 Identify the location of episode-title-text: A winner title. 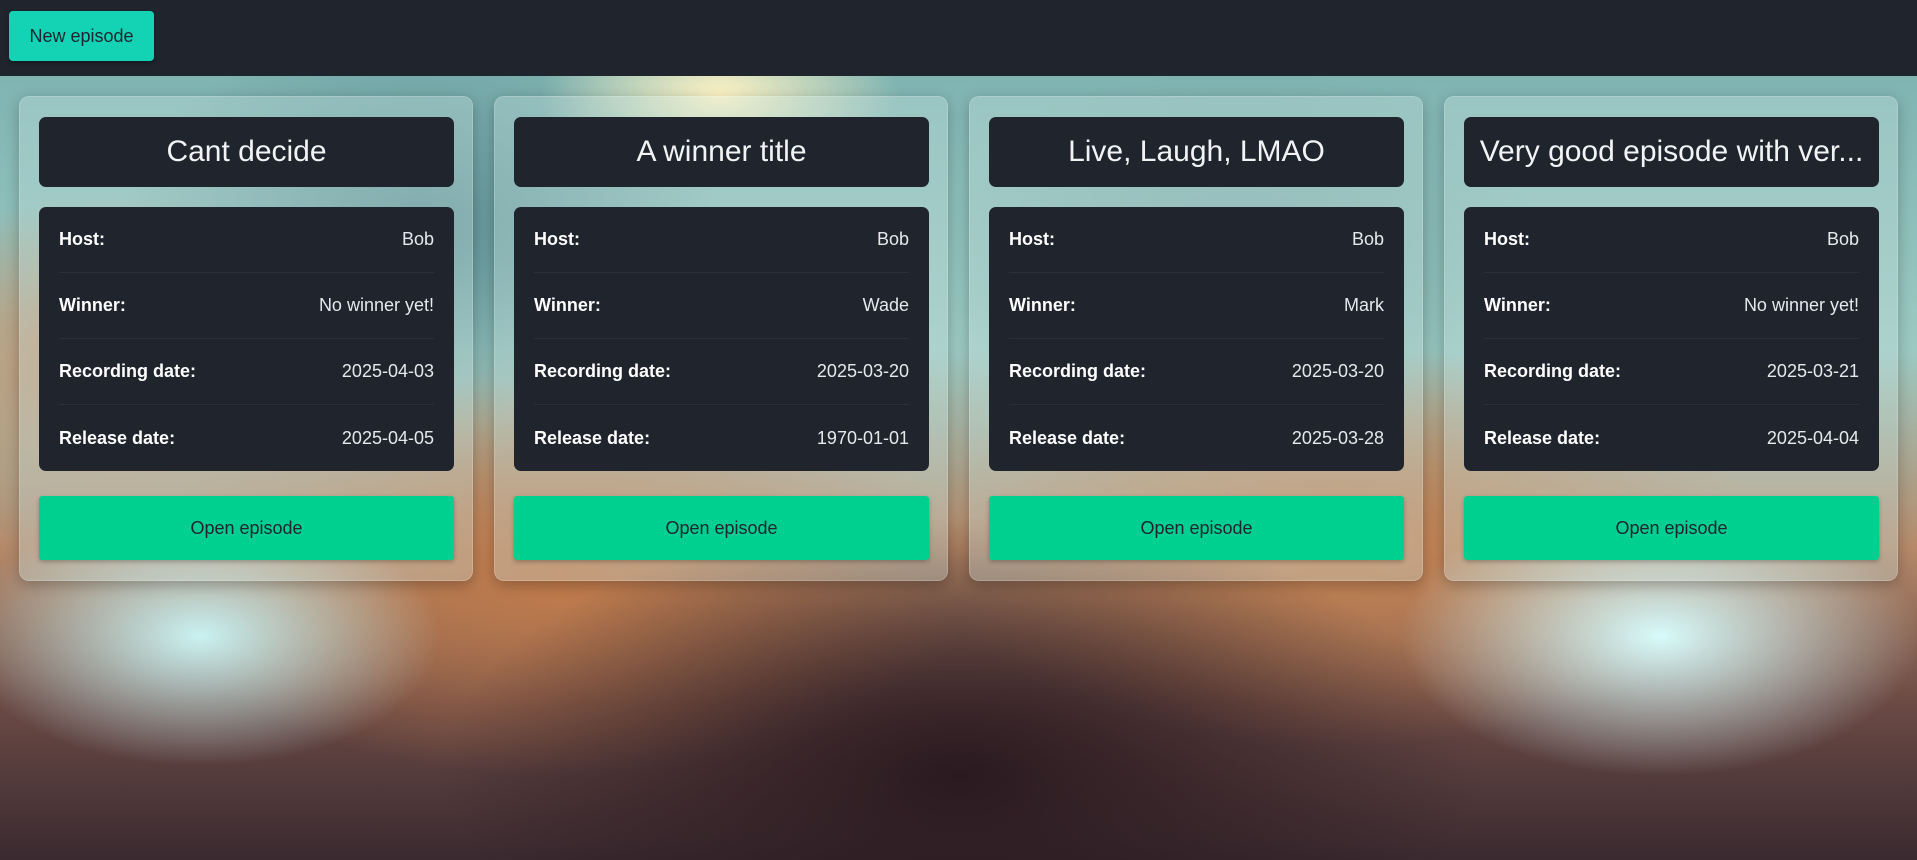
(721, 151).